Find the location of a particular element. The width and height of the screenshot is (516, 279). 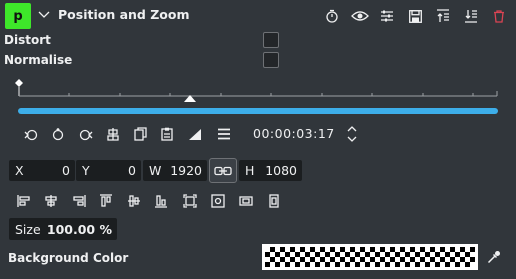

align-top-edge-icon is located at coordinates (106, 201).